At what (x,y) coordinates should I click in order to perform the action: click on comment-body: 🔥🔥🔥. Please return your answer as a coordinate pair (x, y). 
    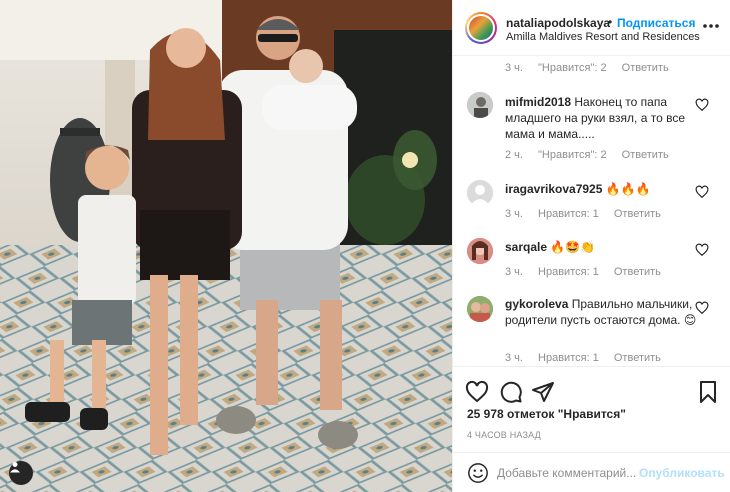
    Looking at the image, I should click on (628, 189).